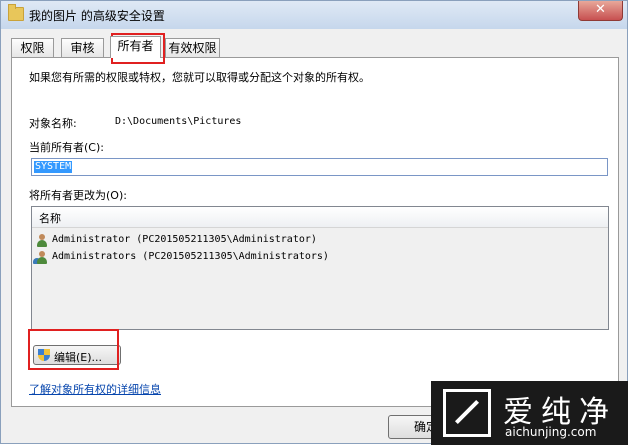  What do you see at coordinates (319, 167) in the screenshot?
I see `current-owner-field: SYSTEM` at bounding box center [319, 167].